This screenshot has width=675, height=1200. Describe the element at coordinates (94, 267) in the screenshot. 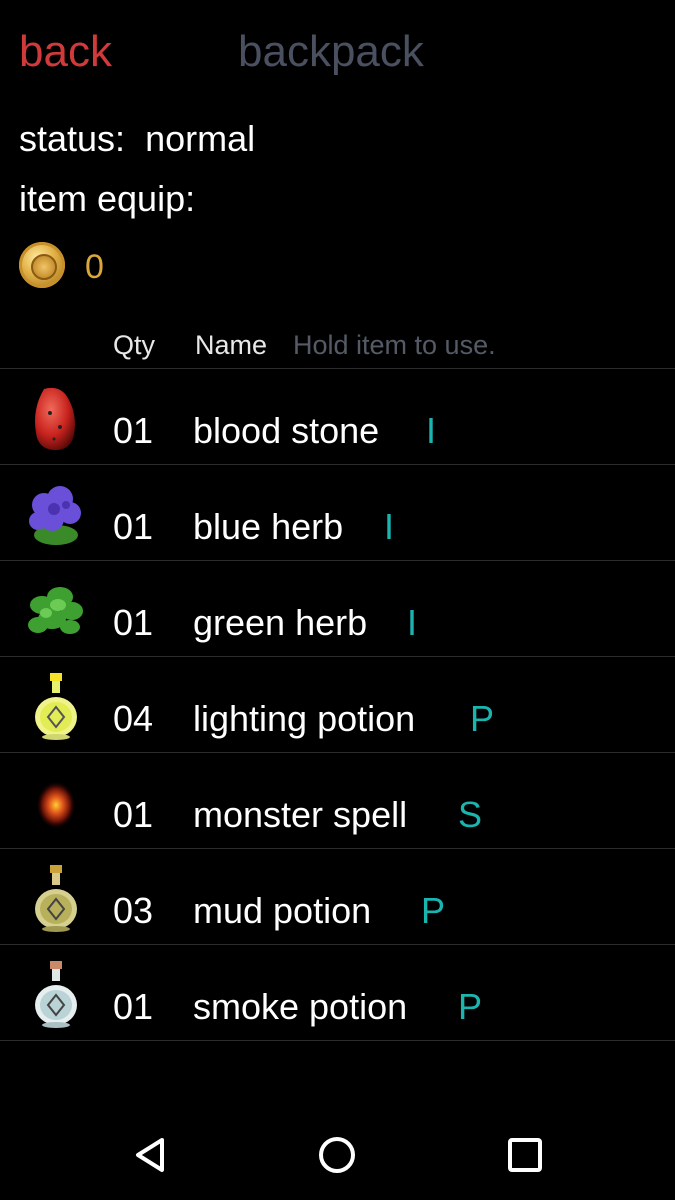

I see `coin-count: 0` at that location.